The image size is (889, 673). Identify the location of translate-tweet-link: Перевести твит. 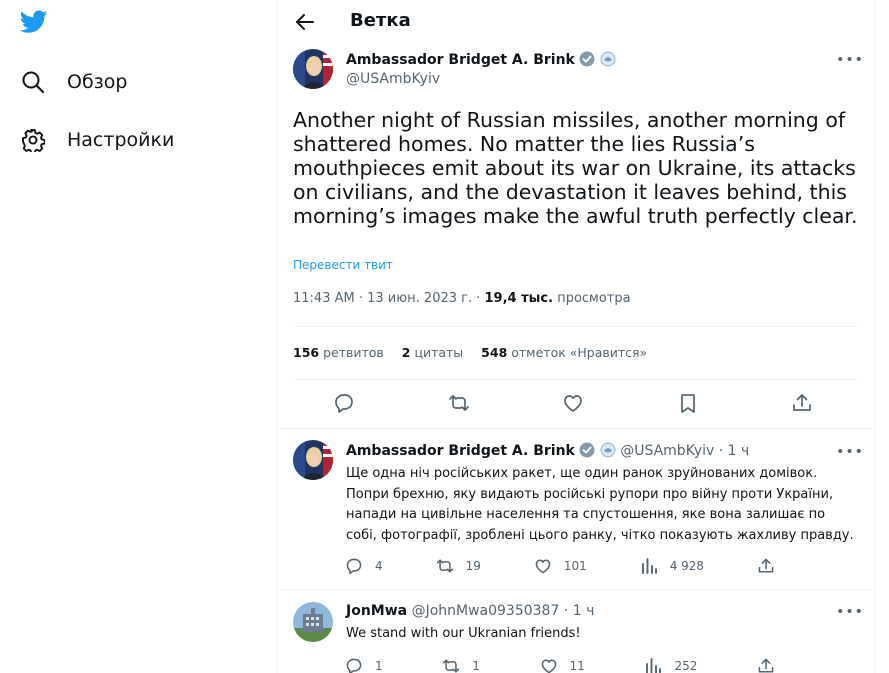
(343, 265).